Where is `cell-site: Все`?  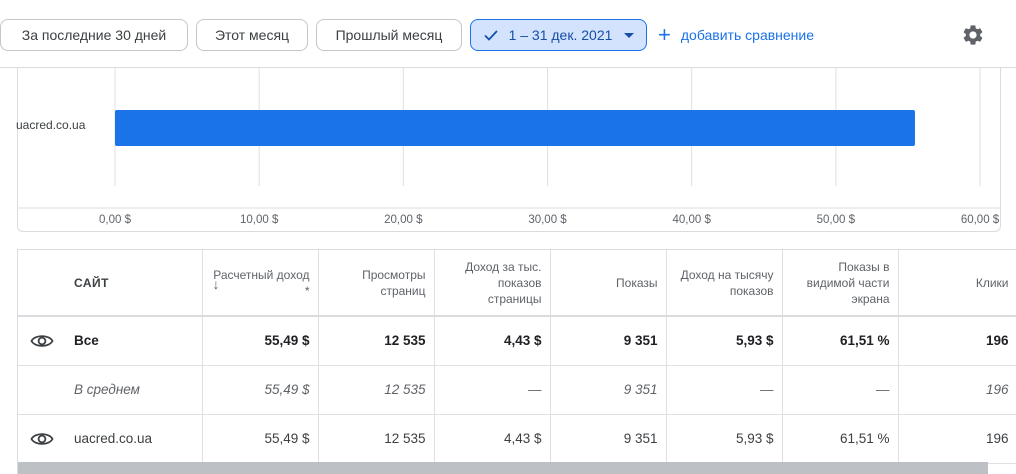 cell-site: Все is located at coordinates (110, 341).